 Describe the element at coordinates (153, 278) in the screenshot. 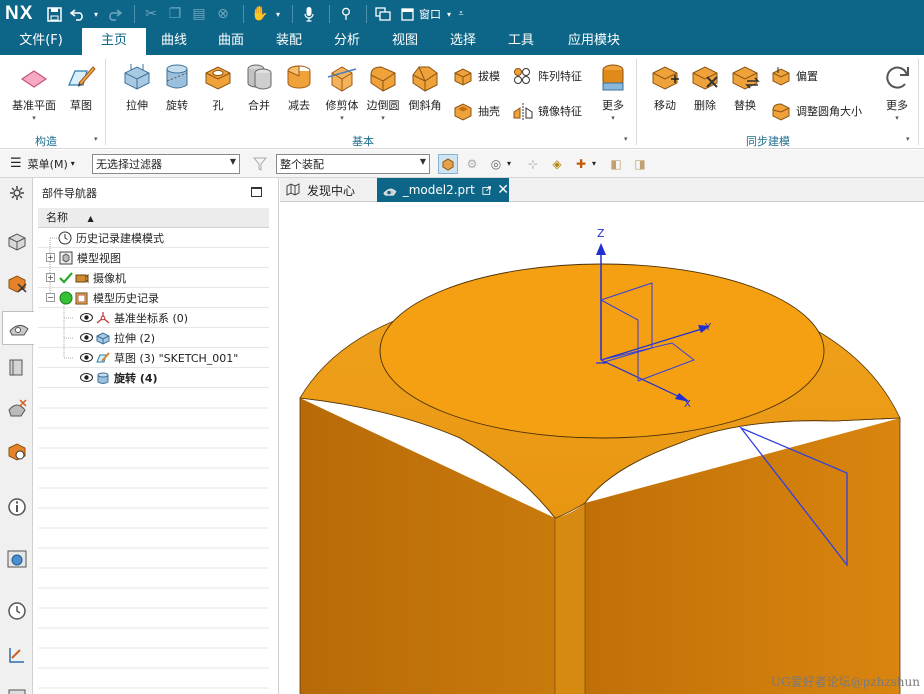

I see `tree-row-cameras: + 摄像机` at that location.